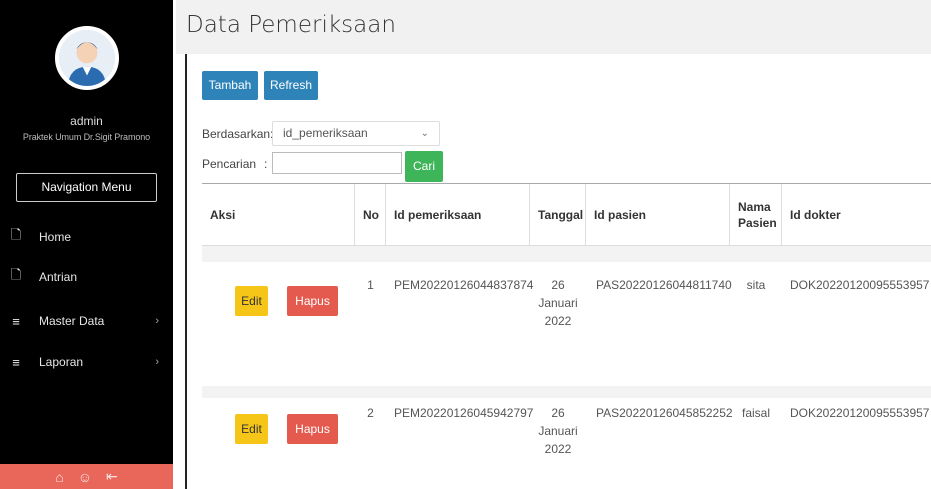  I want to click on search-field-select: id_pemeriksaan ⌄, so click(356, 133).